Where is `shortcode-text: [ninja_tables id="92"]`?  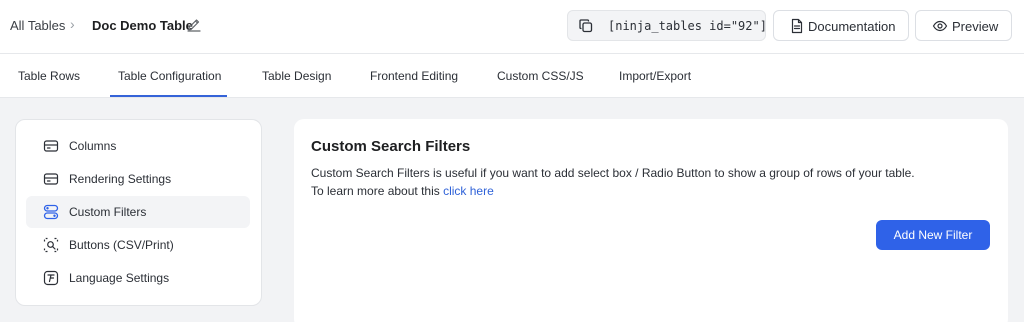 shortcode-text: [ninja_tables id="92"] is located at coordinates (687, 26).